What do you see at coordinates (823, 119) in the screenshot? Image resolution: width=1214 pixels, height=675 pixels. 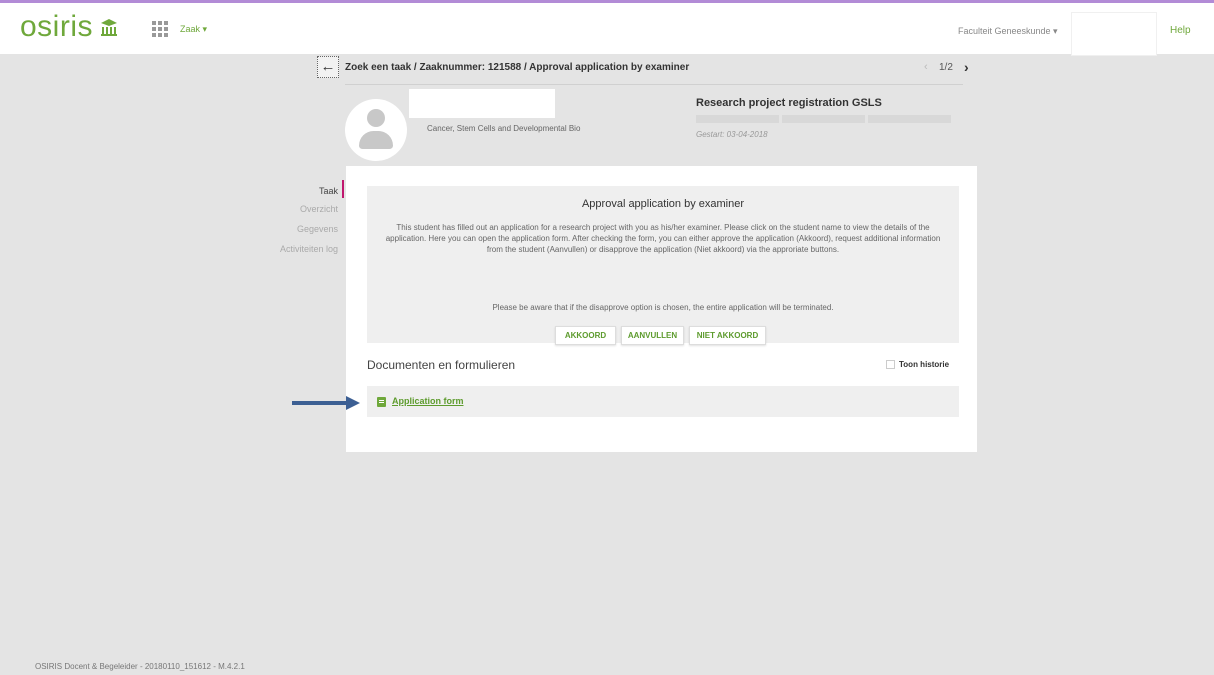 I see `project-details-bar` at bounding box center [823, 119].